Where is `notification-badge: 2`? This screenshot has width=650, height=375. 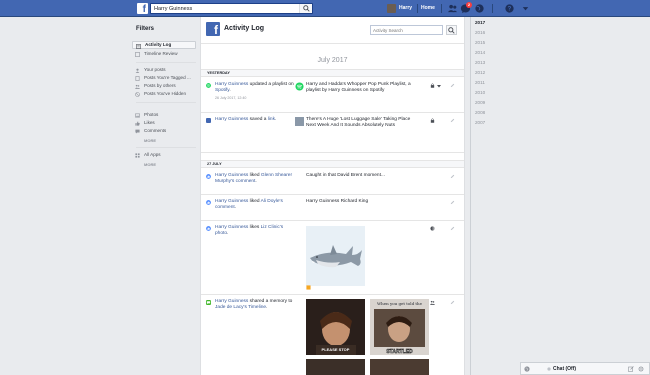 notification-badge: 2 is located at coordinates (469, 5).